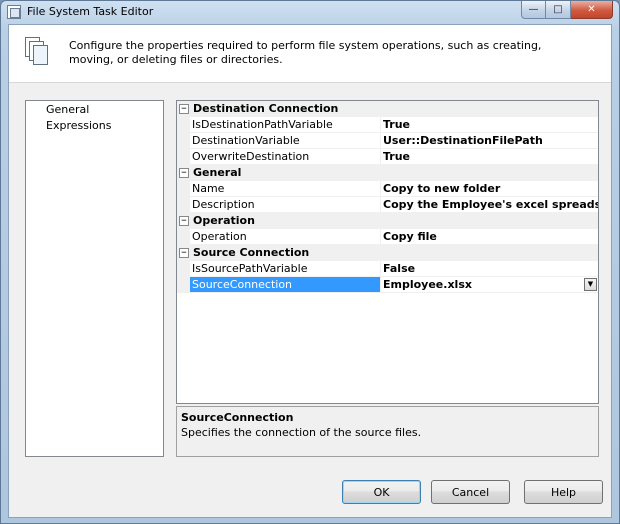 The image size is (620, 524). What do you see at coordinates (217, 172) in the screenshot?
I see `category-label: General` at bounding box center [217, 172].